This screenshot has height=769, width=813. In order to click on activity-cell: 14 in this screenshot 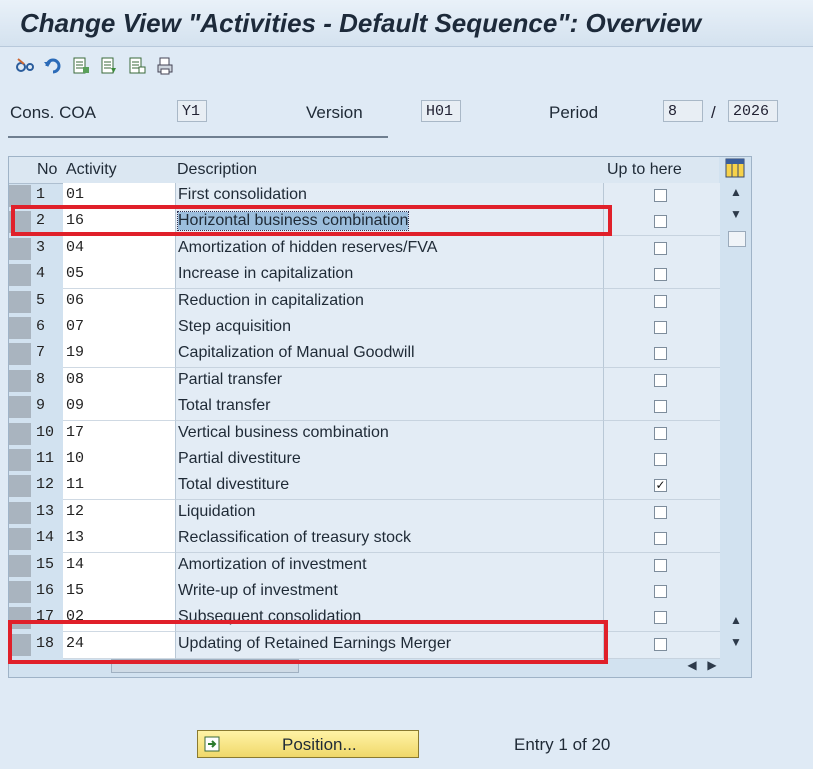, I will do `click(119, 566)`.